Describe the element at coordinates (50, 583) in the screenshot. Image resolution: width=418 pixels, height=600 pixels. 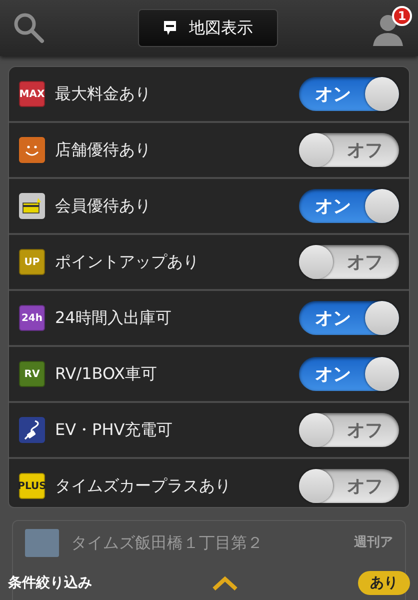
I see `filter-bar-label: 条件絞り込み` at that location.